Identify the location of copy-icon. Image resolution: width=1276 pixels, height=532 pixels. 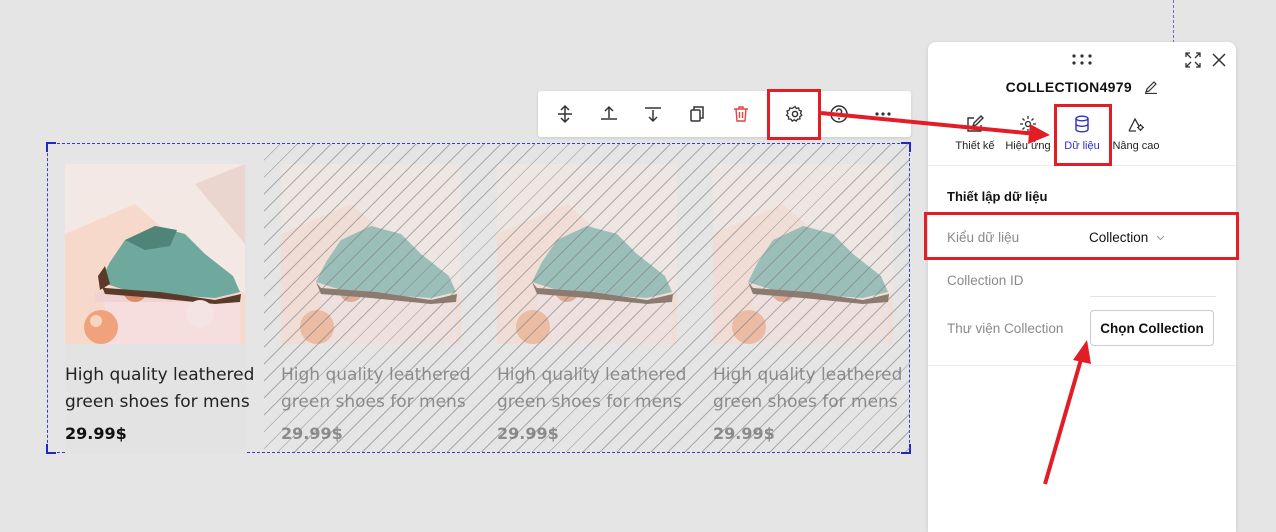
(697, 114).